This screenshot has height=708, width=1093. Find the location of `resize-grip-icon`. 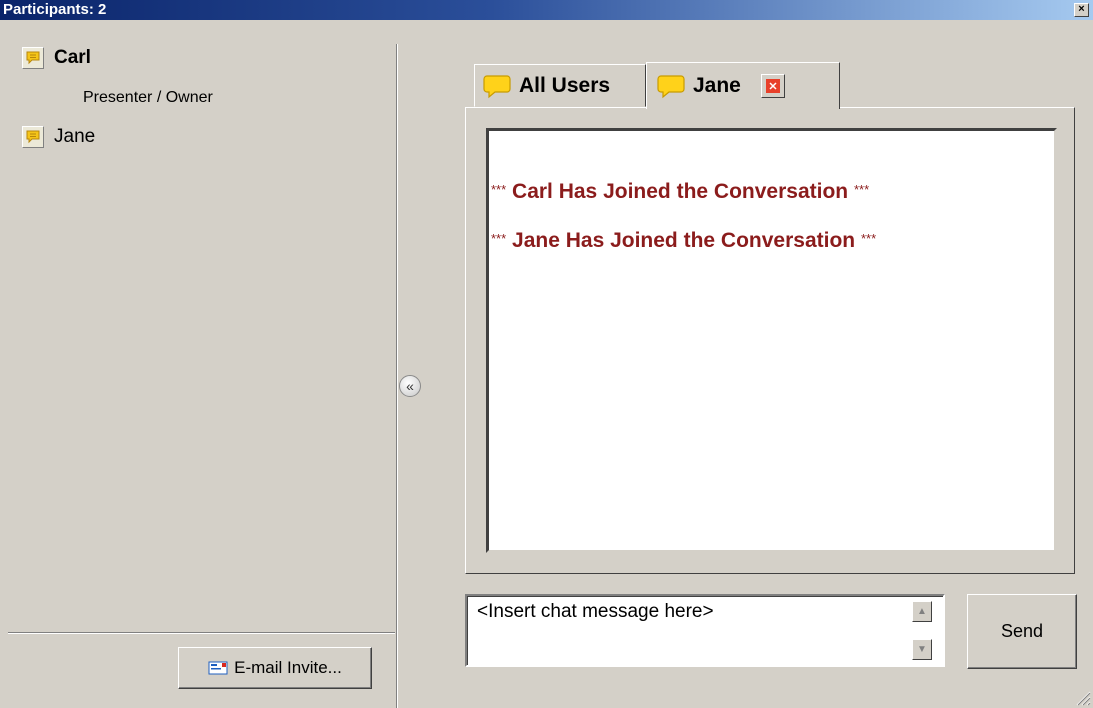

resize-grip-icon is located at coordinates (1082, 697).